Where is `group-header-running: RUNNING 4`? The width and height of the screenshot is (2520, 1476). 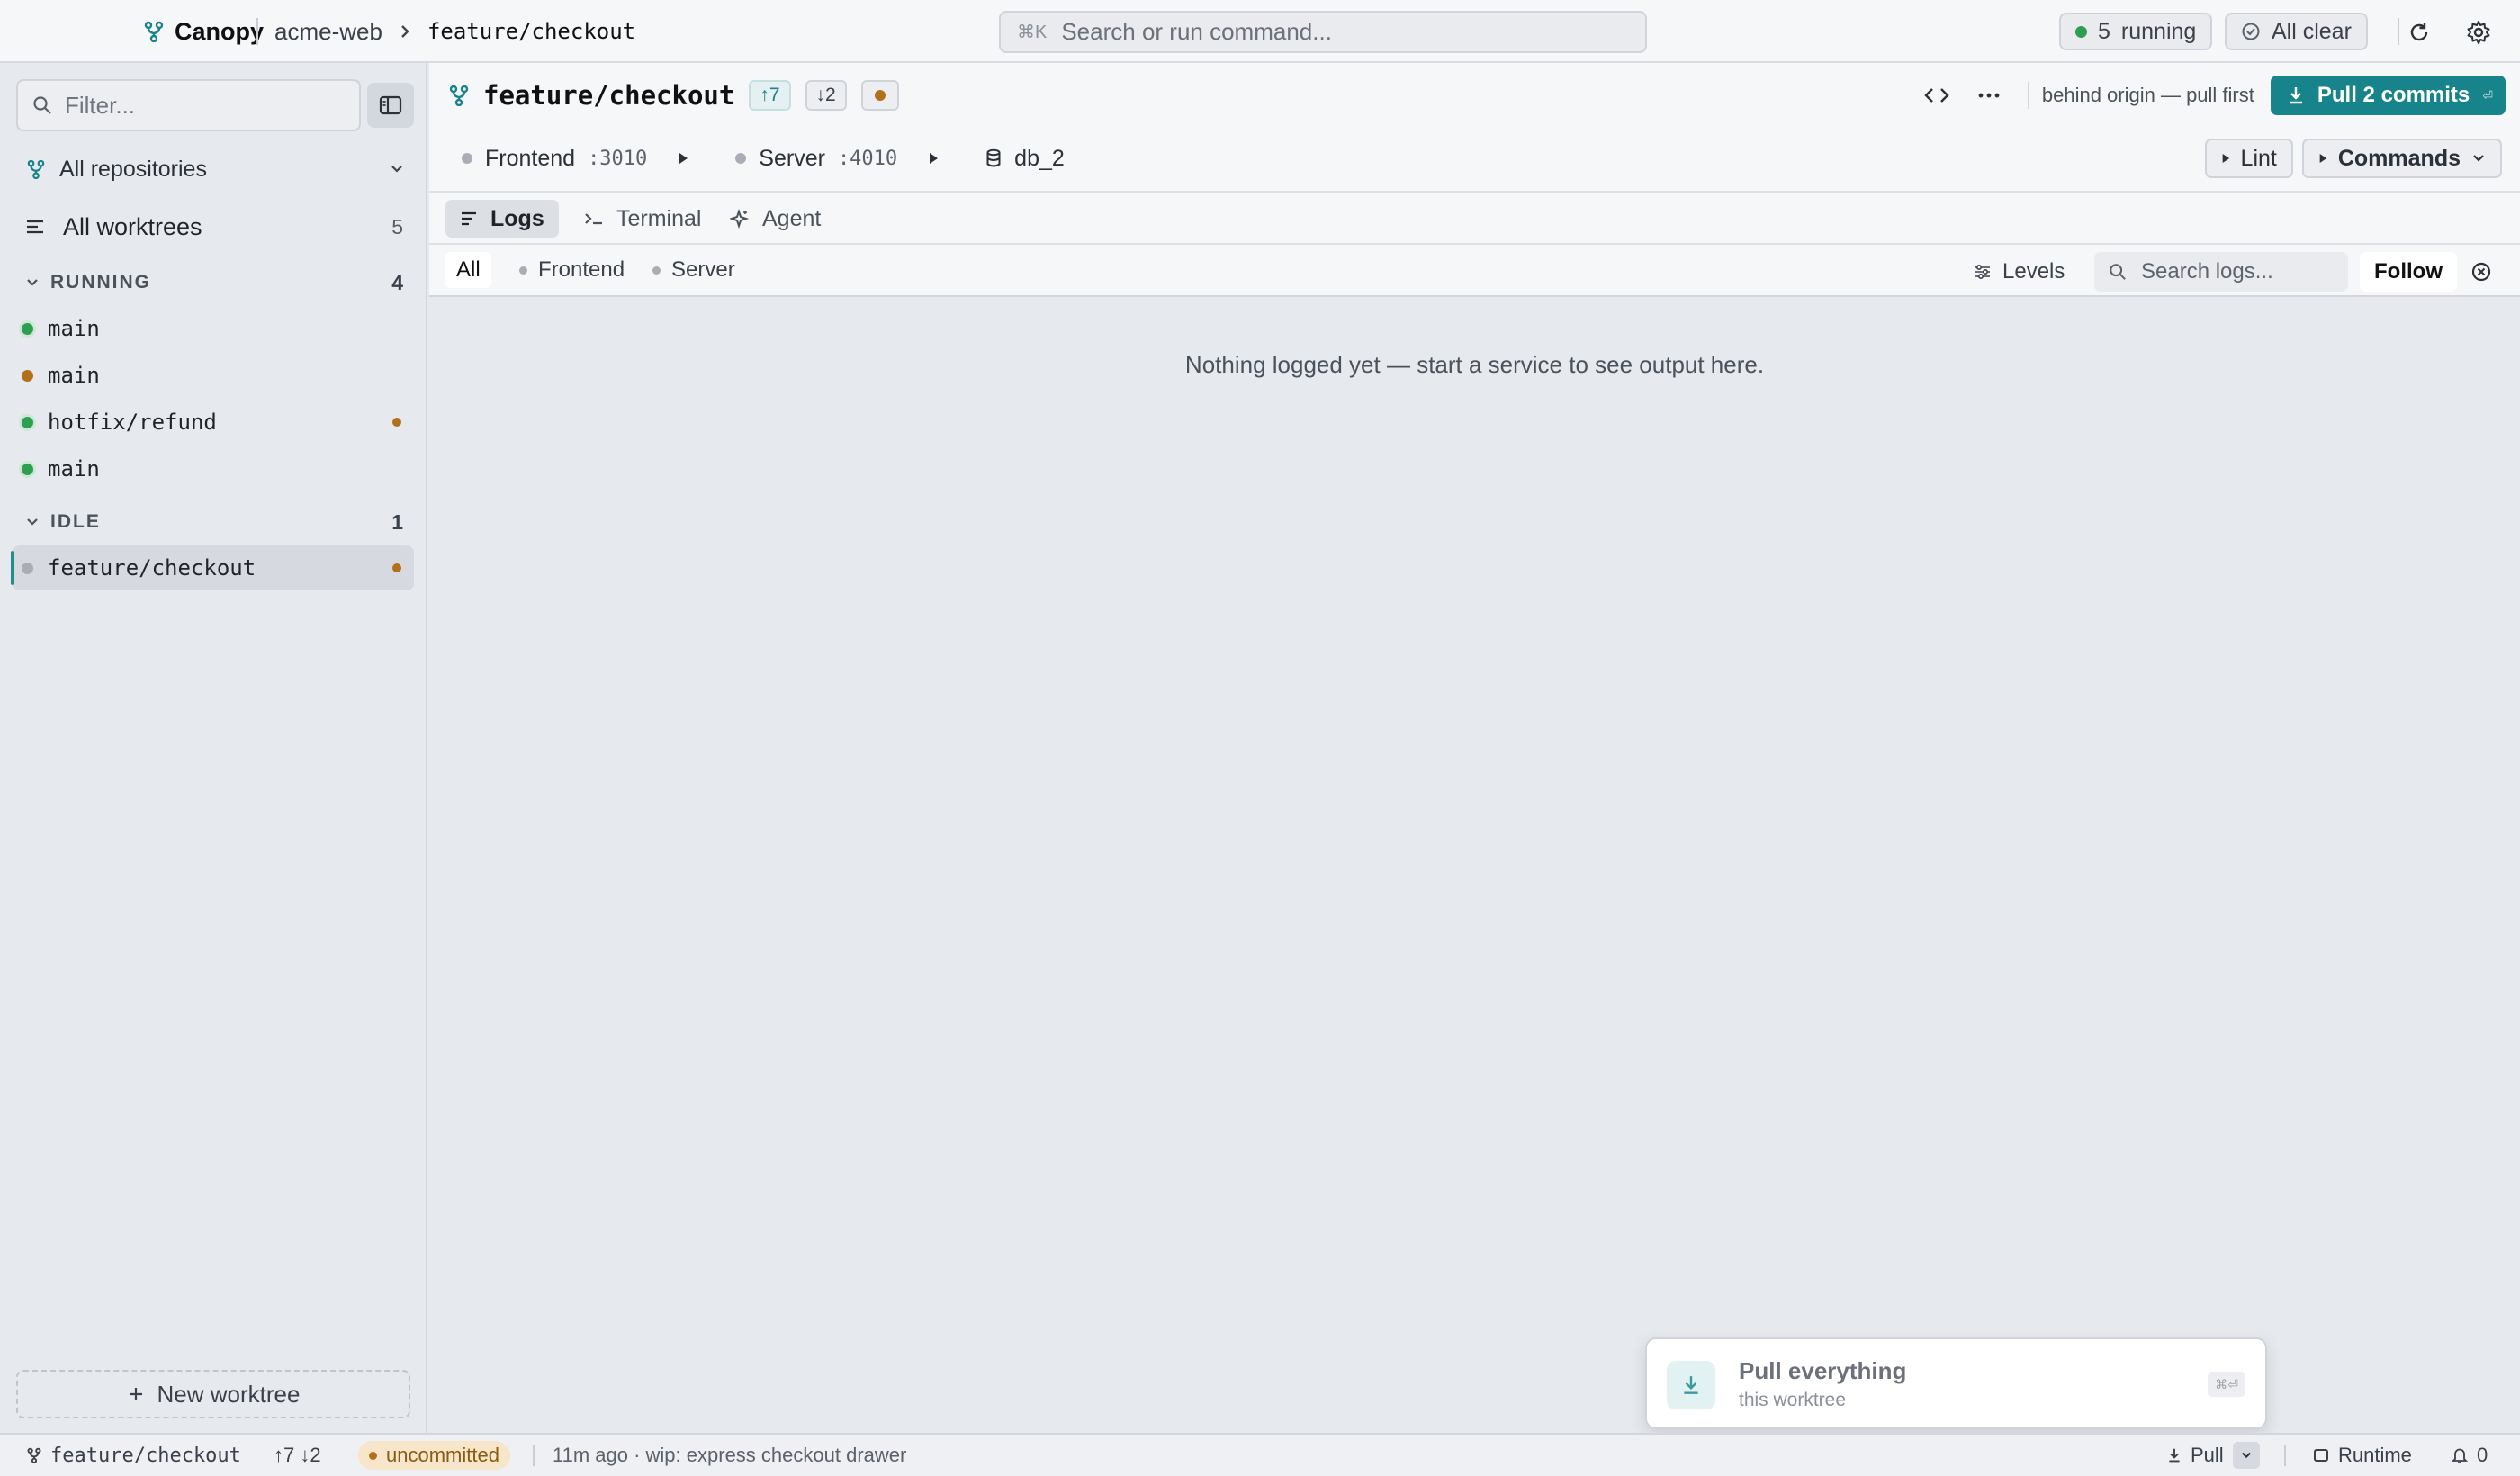 group-header-running: RUNNING 4 is located at coordinates (214, 283).